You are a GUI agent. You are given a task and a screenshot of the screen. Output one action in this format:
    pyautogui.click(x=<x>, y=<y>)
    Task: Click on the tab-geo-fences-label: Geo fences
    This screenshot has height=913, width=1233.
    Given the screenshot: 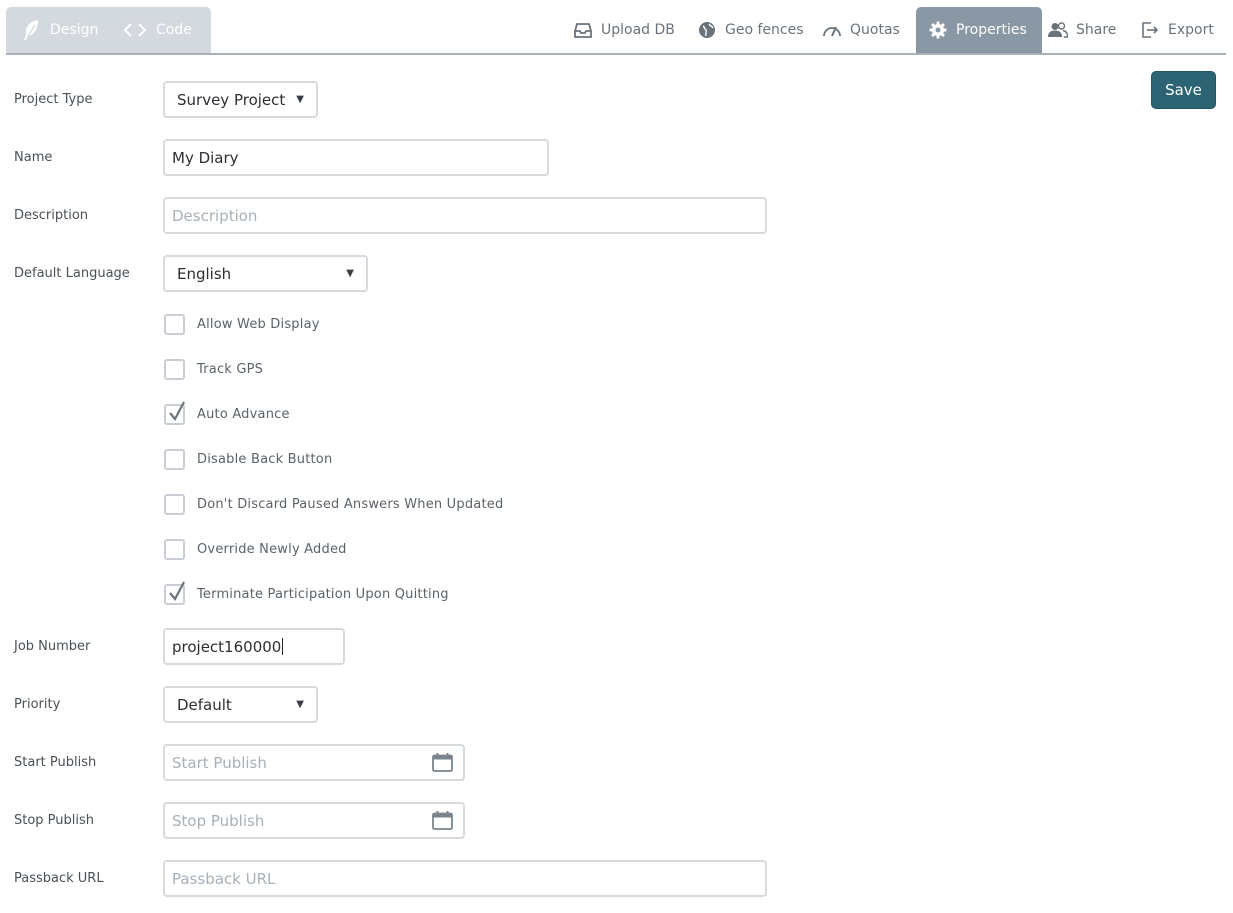 What is the action you would take?
    pyautogui.click(x=764, y=30)
    